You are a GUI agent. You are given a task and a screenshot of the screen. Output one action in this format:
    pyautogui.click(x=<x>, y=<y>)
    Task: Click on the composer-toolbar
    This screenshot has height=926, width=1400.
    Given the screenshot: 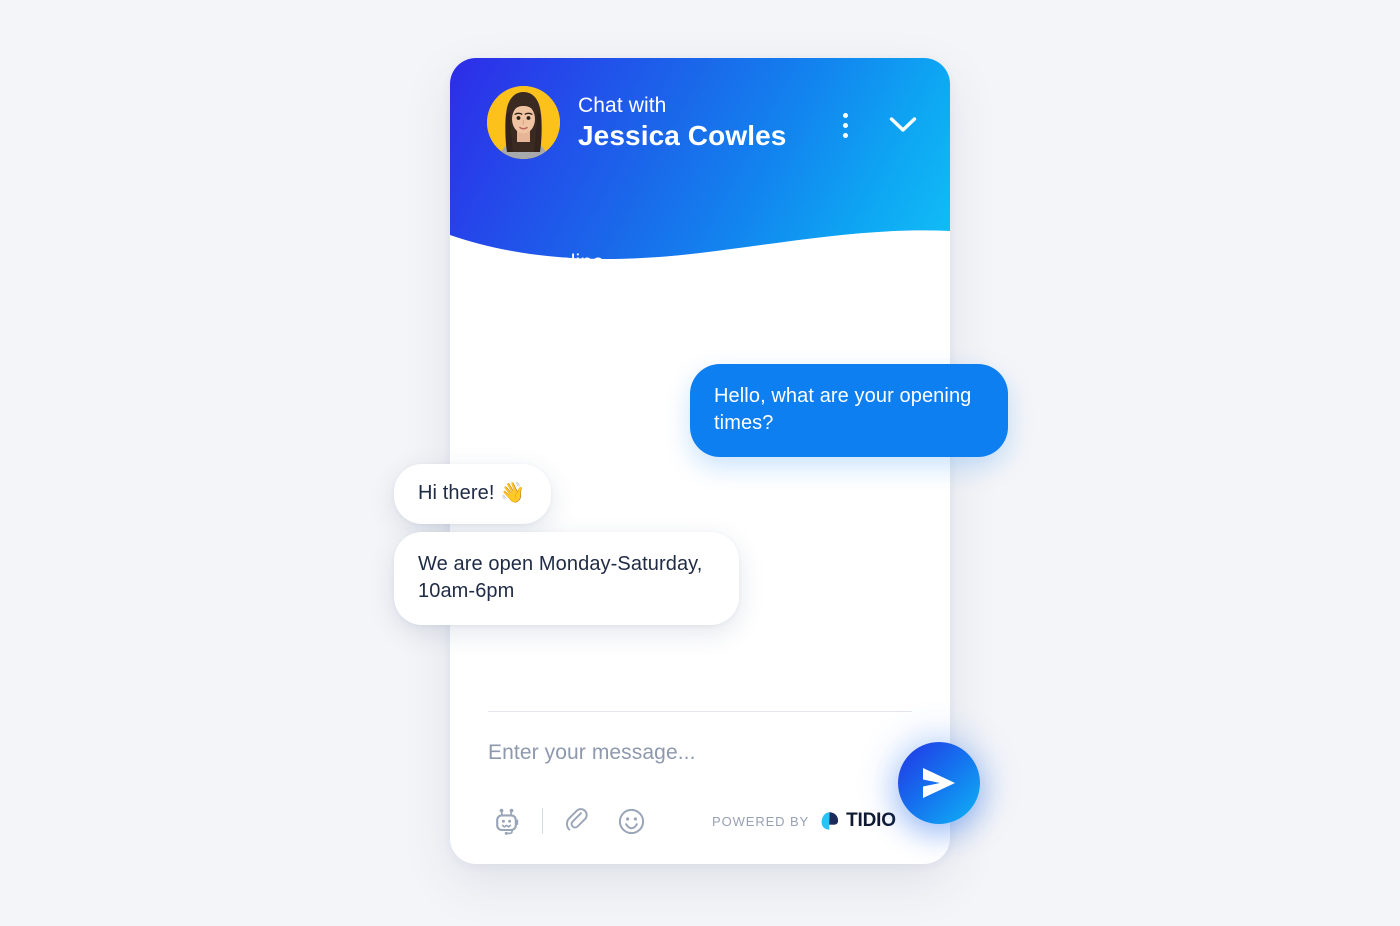 What is the action you would take?
    pyautogui.click(x=568, y=821)
    